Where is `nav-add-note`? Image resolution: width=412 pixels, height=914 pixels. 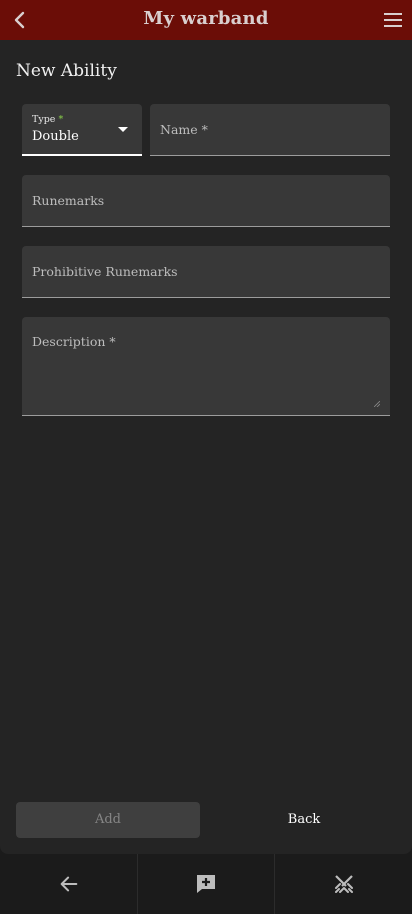 nav-add-note is located at coordinates (205, 884).